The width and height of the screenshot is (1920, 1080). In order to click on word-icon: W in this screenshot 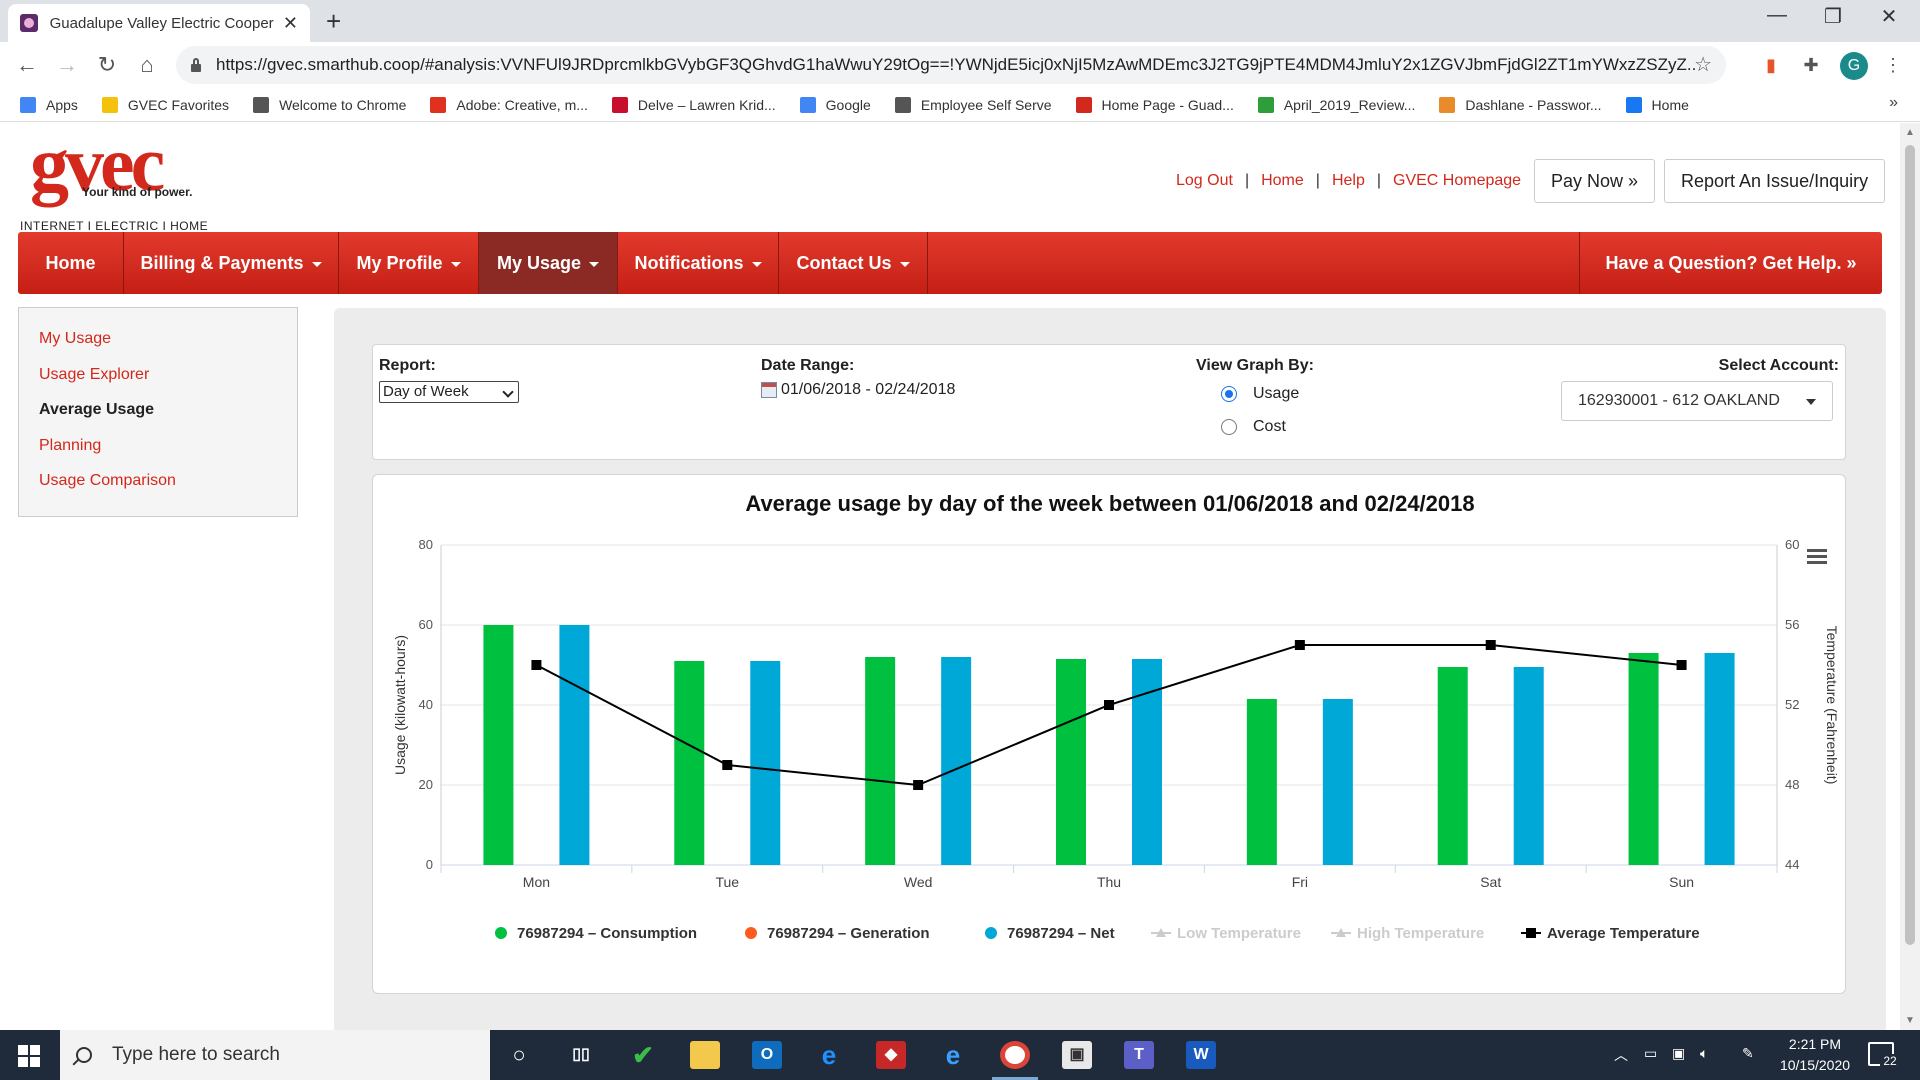, I will do `click(1201, 1055)`.